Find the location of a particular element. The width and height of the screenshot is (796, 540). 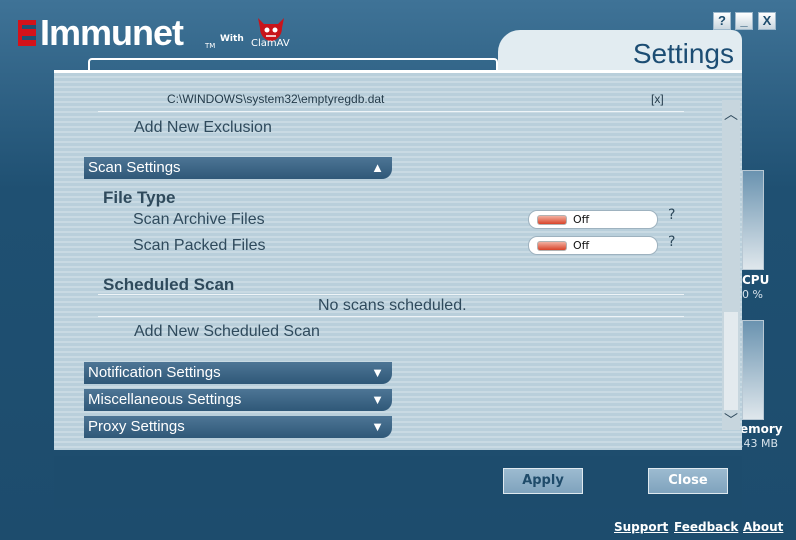

section-label: Proxy Settings is located at coordinates (136, 426).